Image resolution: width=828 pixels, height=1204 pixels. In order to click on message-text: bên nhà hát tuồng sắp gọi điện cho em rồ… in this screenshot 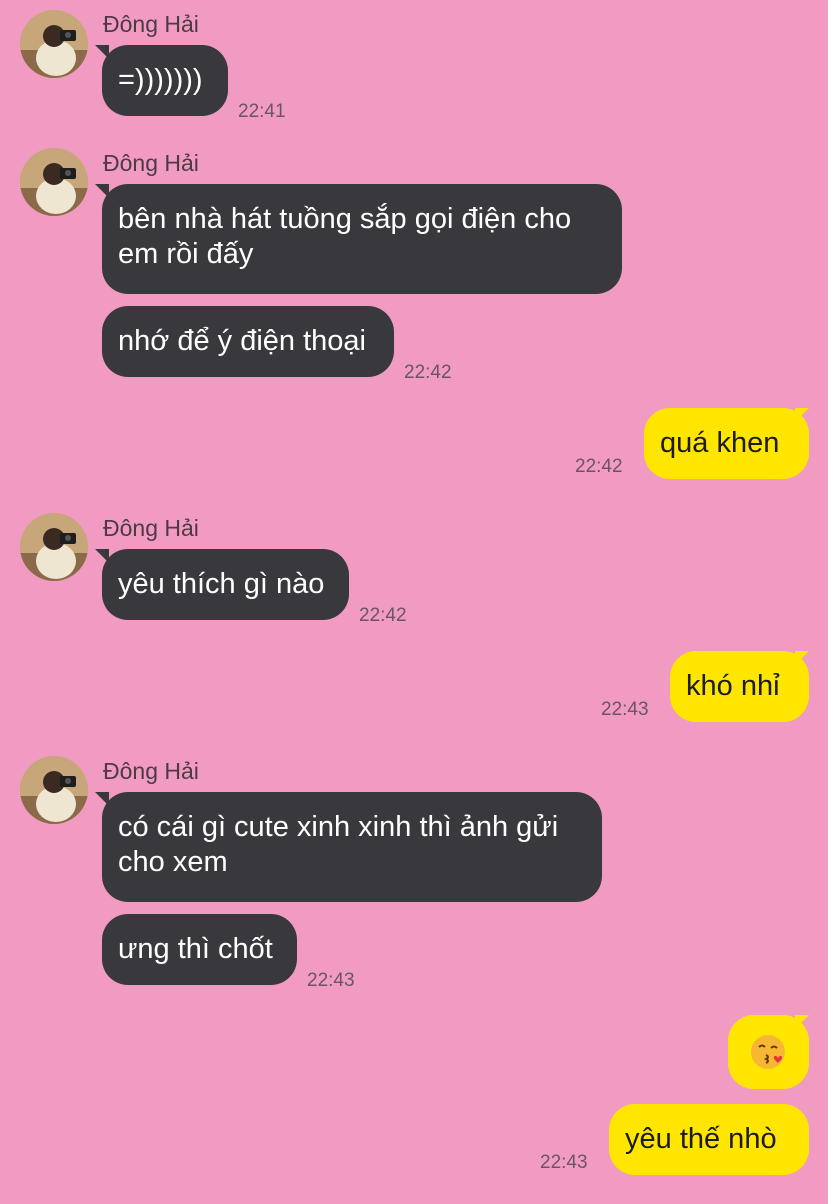, I will do `click(345, 236)`.